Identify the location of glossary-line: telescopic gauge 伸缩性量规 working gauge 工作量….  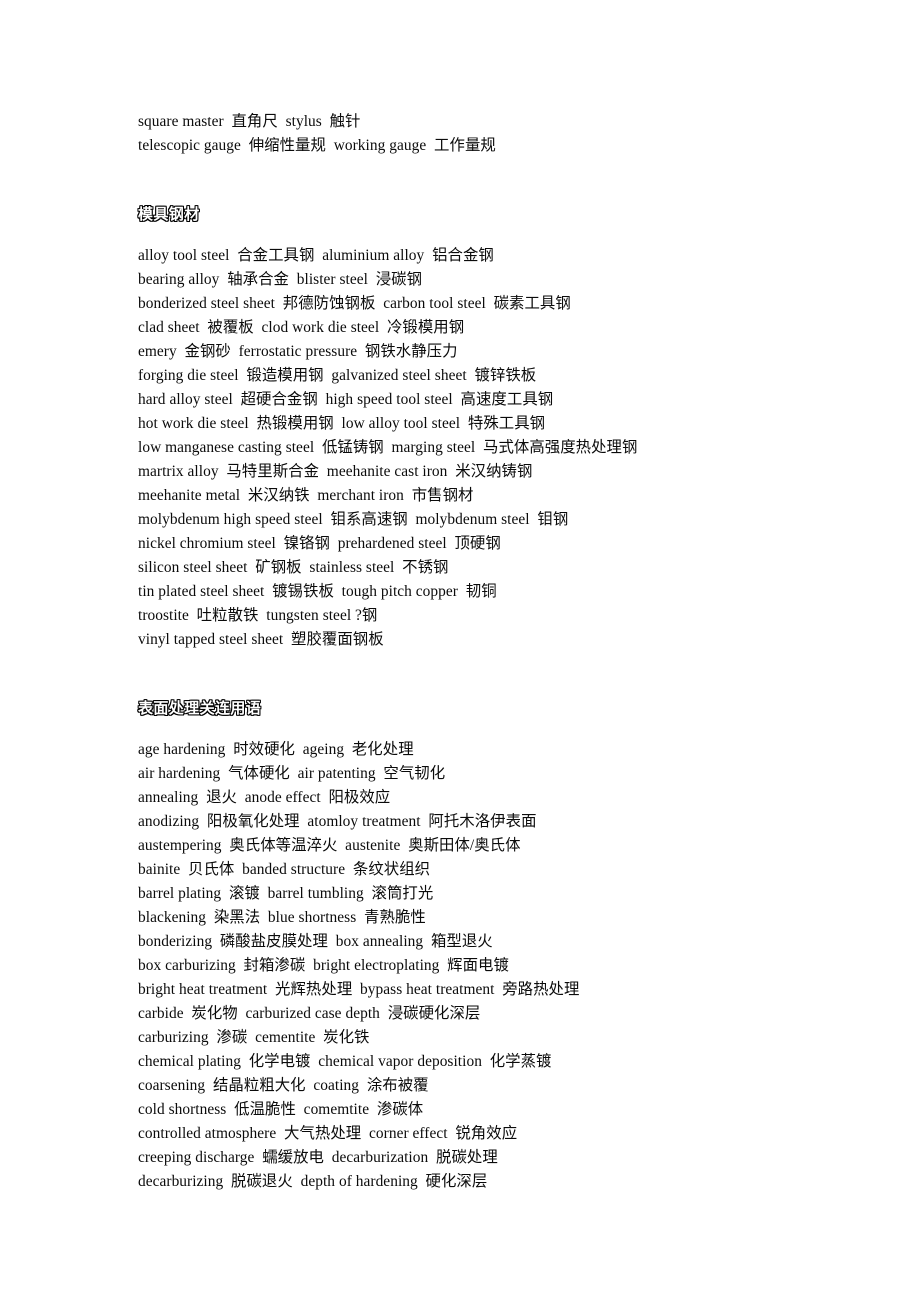
(317, 145).